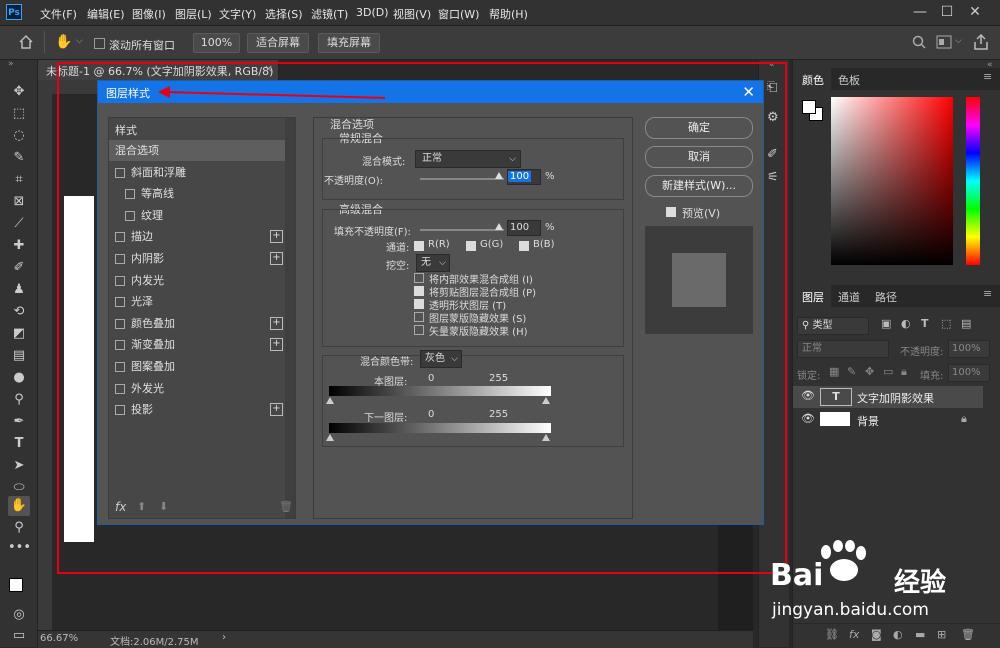  What do you see at coordinates (19, 92) in the screenshot?
I see `move-tool-icon: ✥` at bounding box center [19, 92].